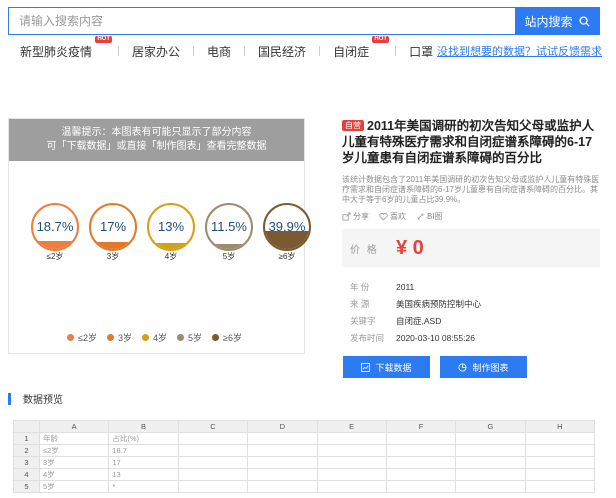 This screenshot has width=616, height=498. I want to click on table-row: 3 3岁 17, so click(304, 462).